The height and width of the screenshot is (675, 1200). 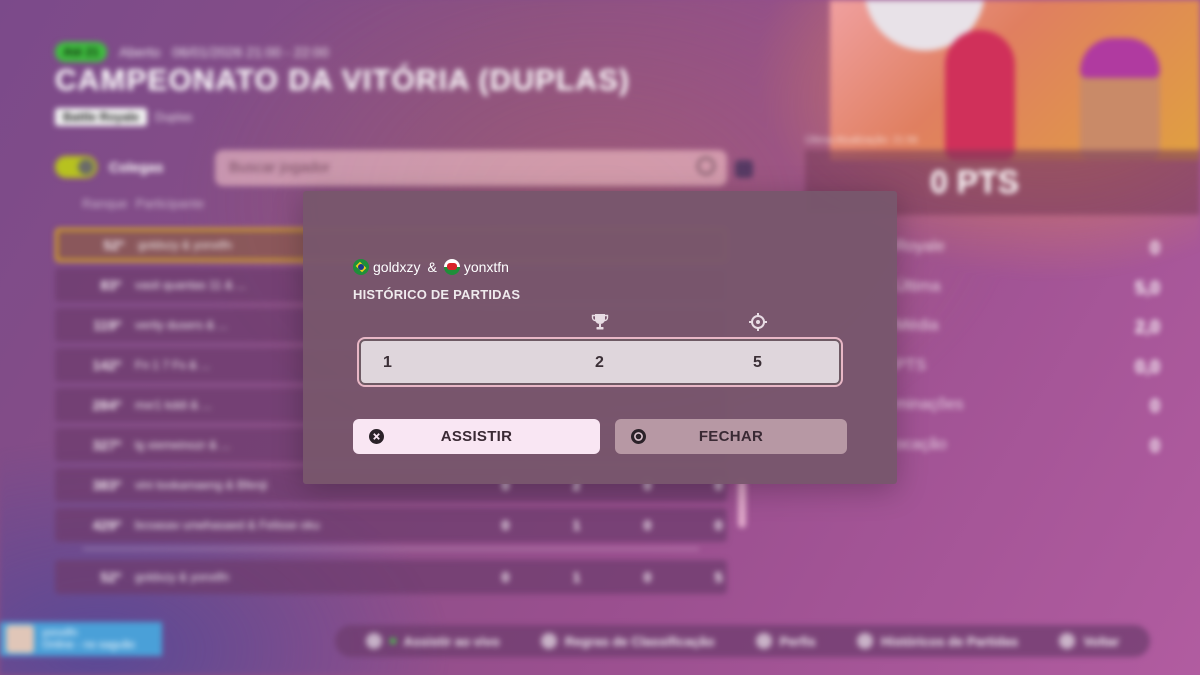 What do you see at coordinates (974, 182) in the screenshot?
I see `points-value: 0 PTS` at bounding box center [974, 182].